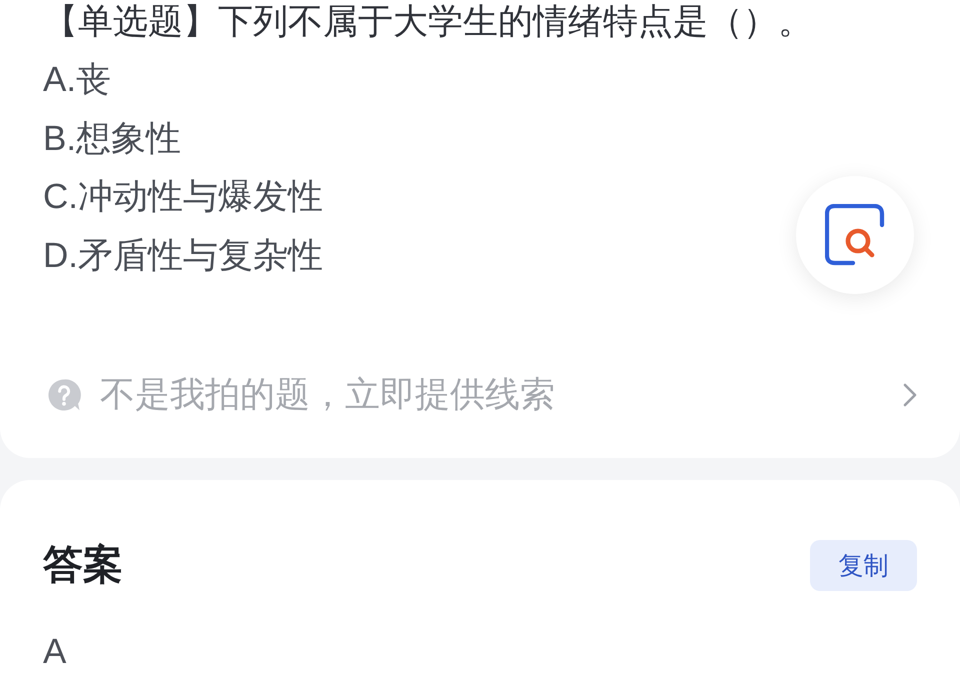  What do you see at coordinates (863, 565) in the screenshot?
I see `copy-button: 复制` at bounding box center [863, 565].